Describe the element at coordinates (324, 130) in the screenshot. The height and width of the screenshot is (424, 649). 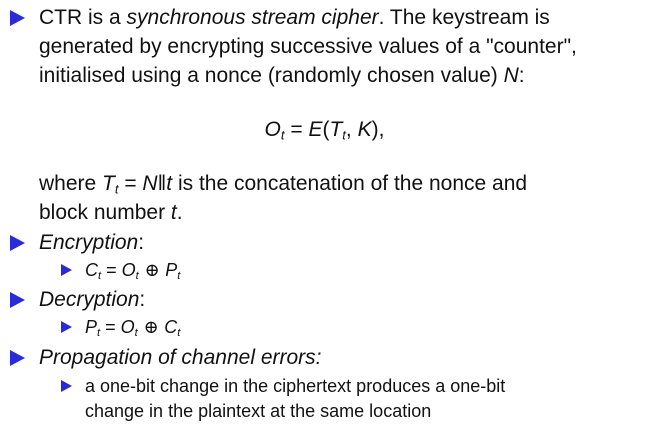
I see `ctr-equation: Ot = E(Tt, K),` at that location.